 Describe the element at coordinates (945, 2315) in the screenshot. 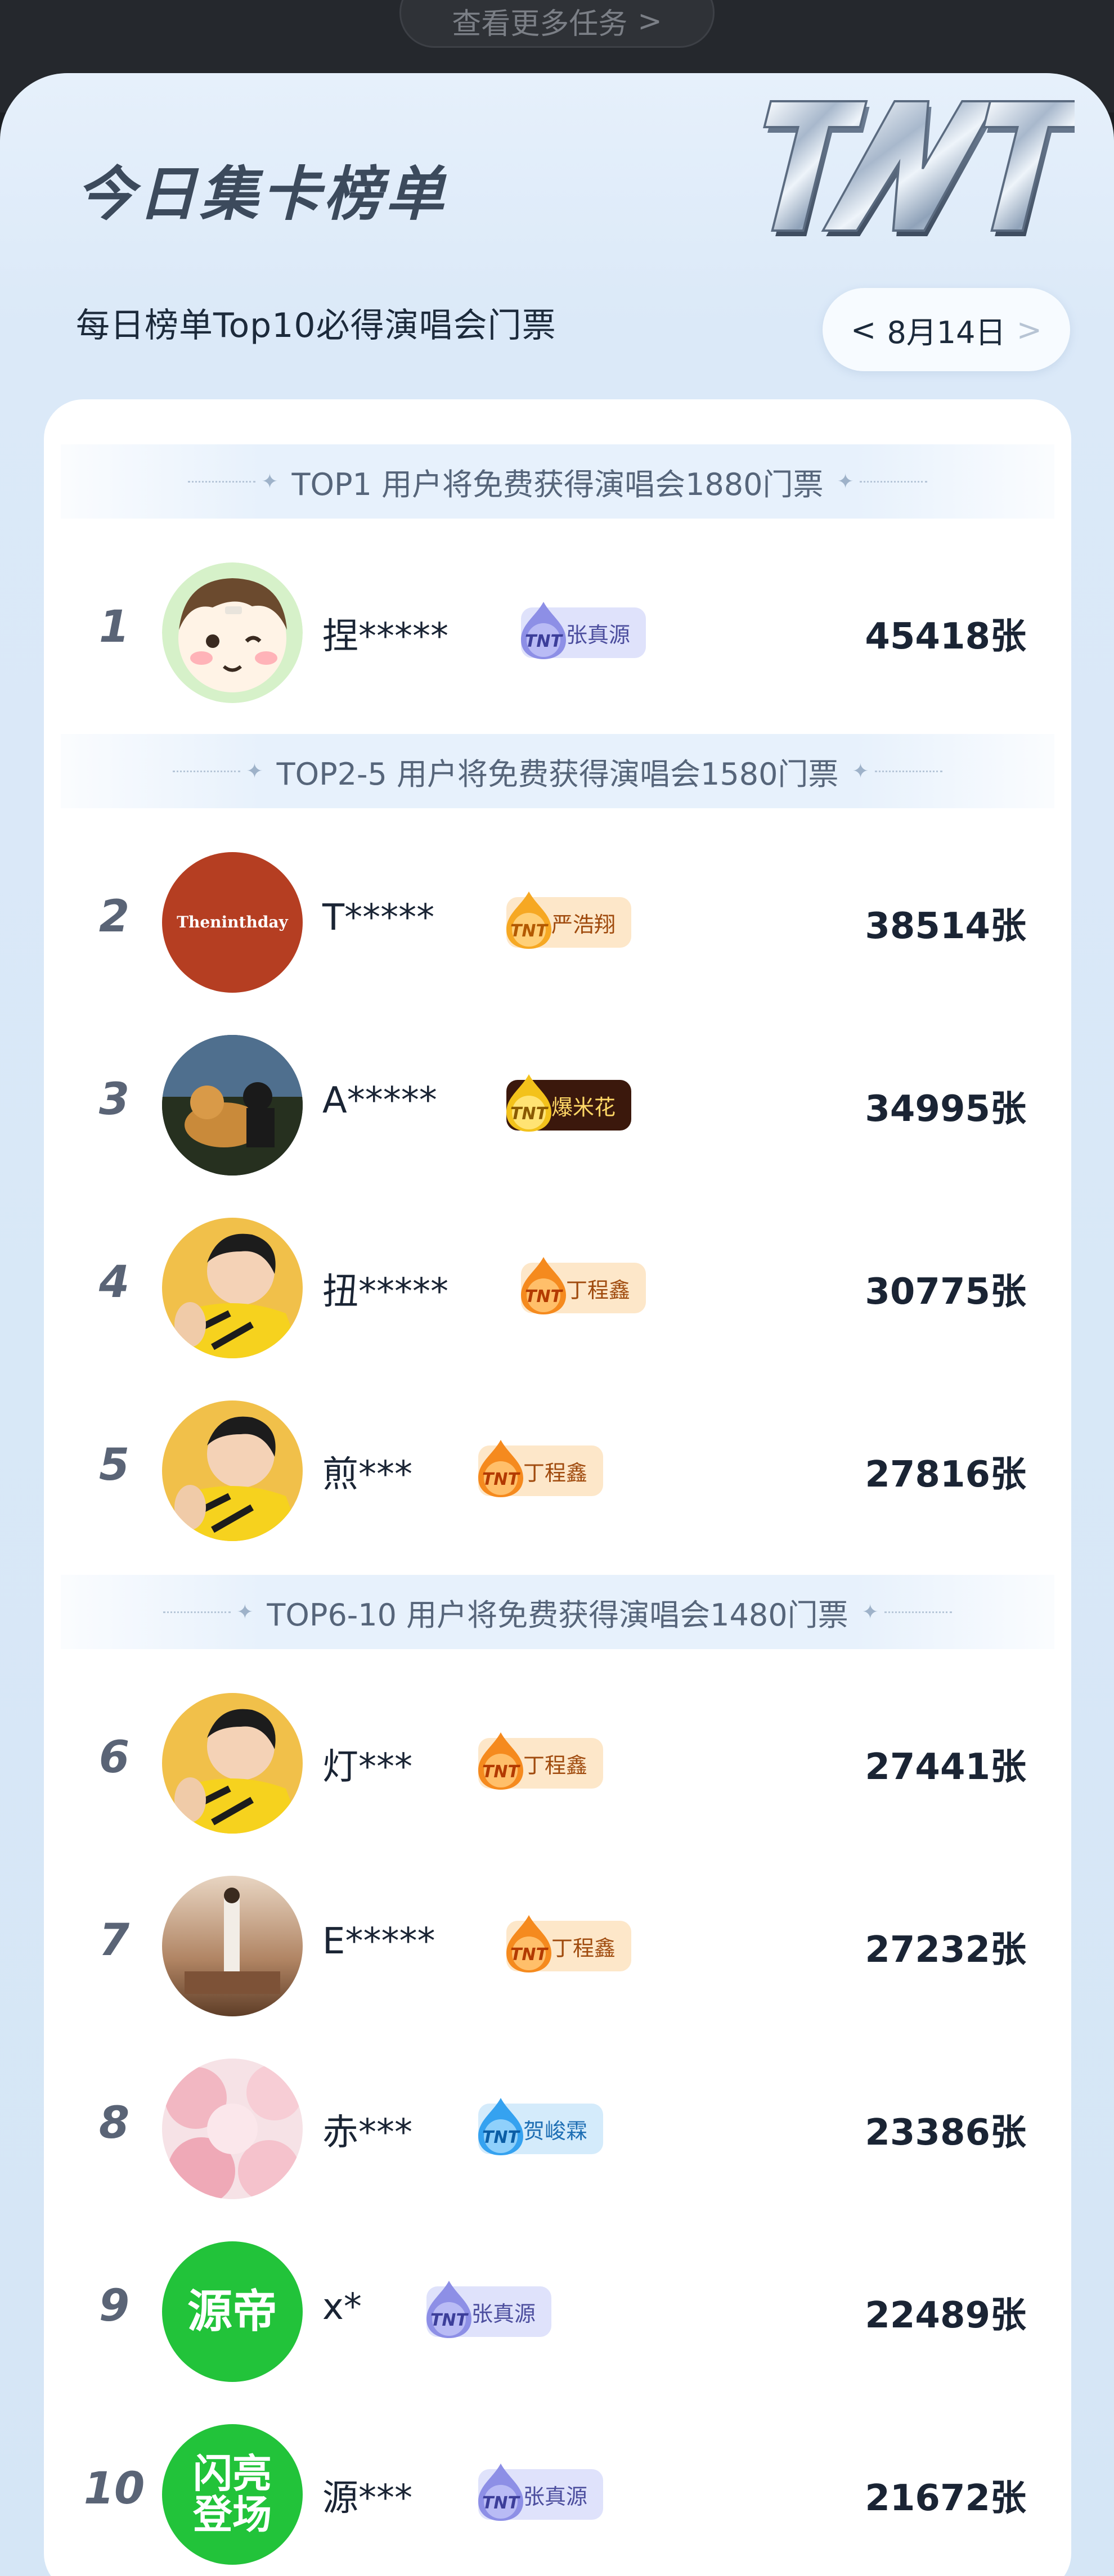

I see `card-count: 22489张` at that location.